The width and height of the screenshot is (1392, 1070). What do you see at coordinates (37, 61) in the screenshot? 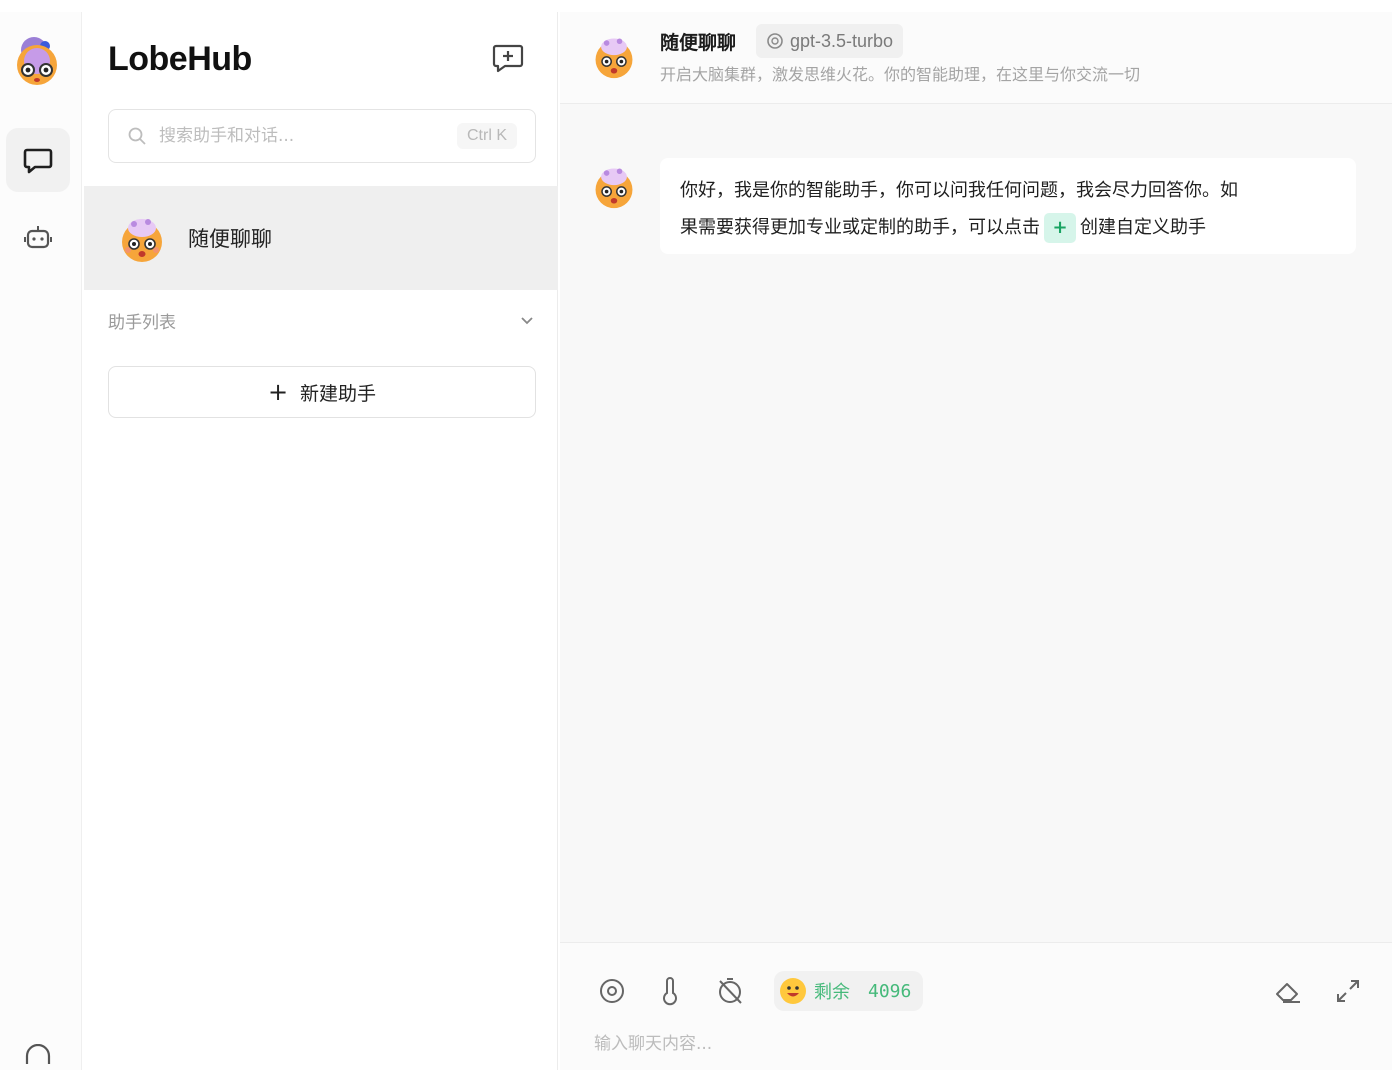
I see `user-avatar` at bounding box center [37, 61].